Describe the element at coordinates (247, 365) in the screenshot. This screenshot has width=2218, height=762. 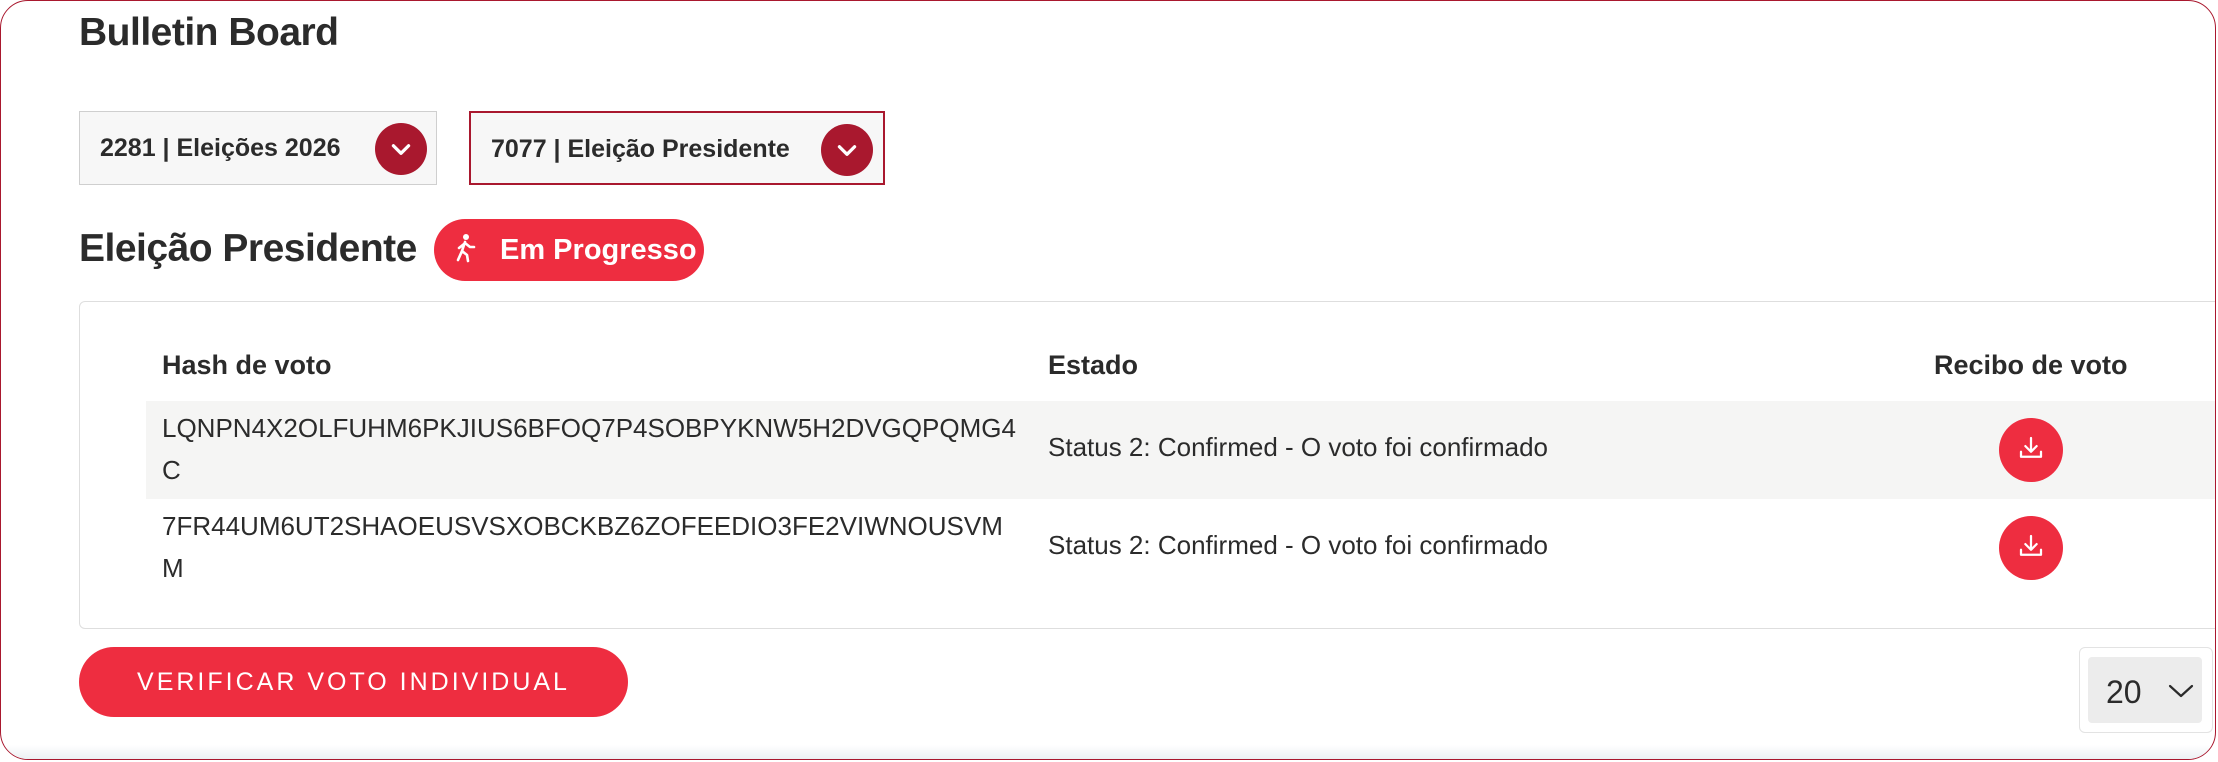
I see `column-header-hash: Hash de voto` at that location.